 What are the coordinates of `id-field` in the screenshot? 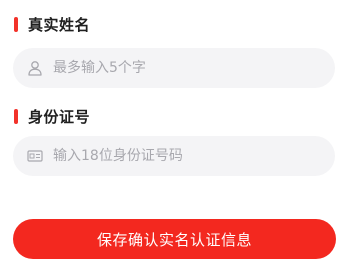 It's located at (174, 156).